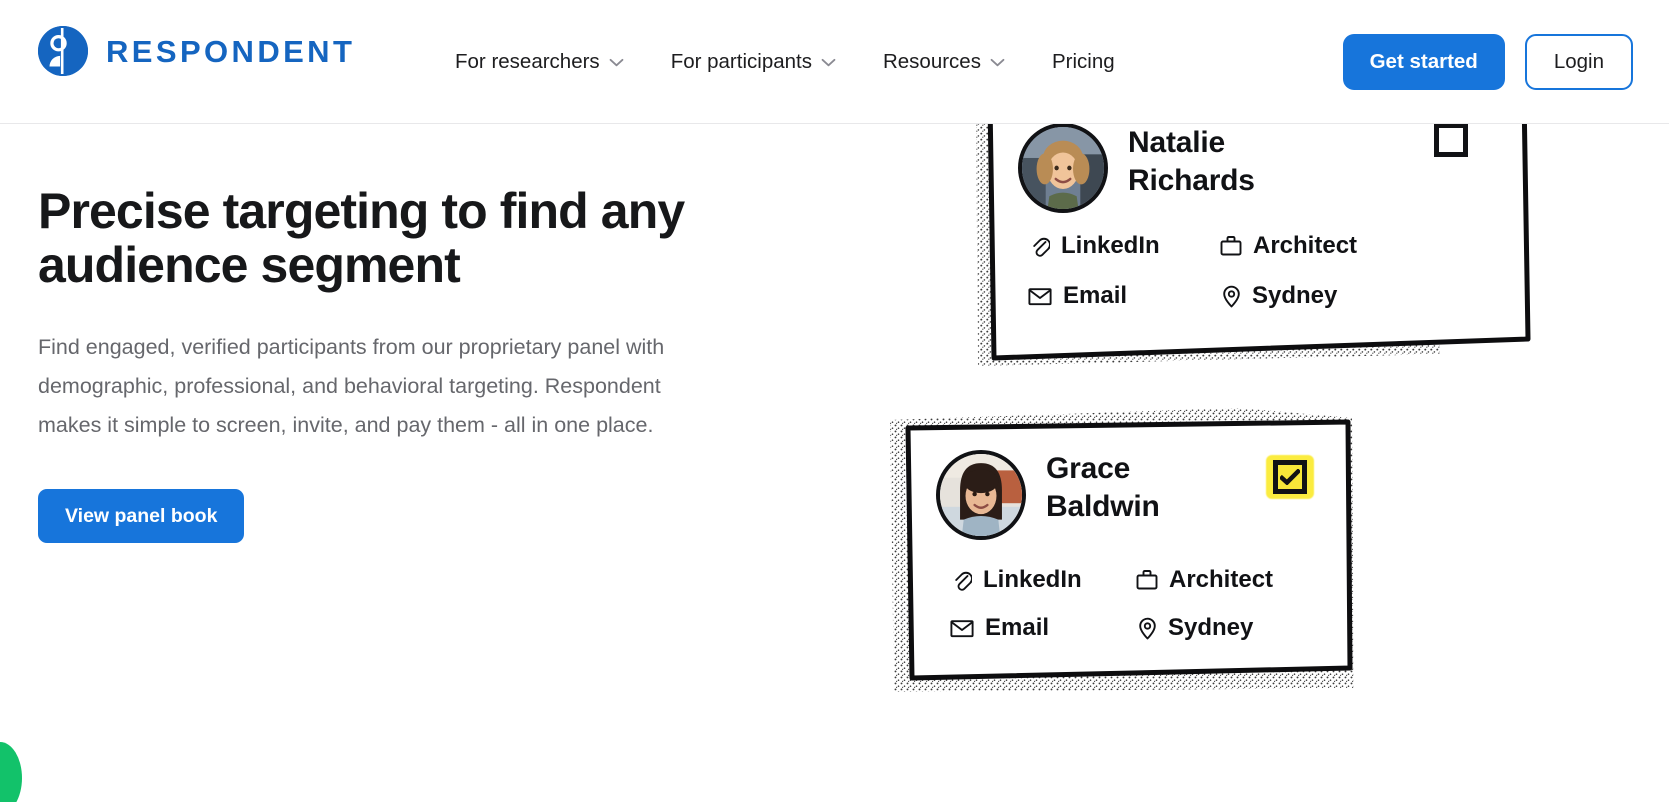 This screenshot has width=1669, height=802. I want to click on nav-item-for-researchers: For researchers, so click(539, 62).